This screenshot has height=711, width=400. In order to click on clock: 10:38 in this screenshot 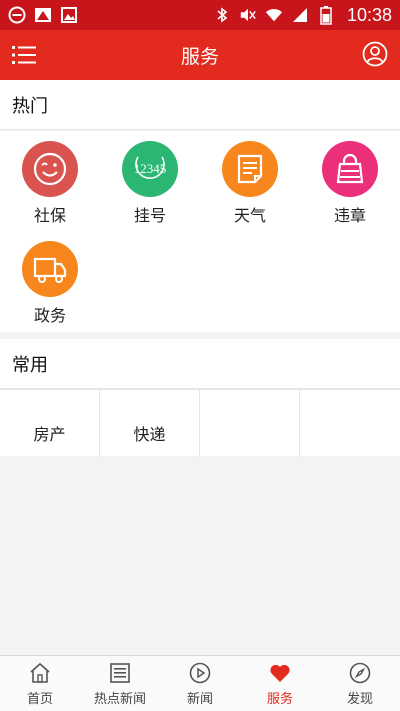, I will do `click(369, 14)`.